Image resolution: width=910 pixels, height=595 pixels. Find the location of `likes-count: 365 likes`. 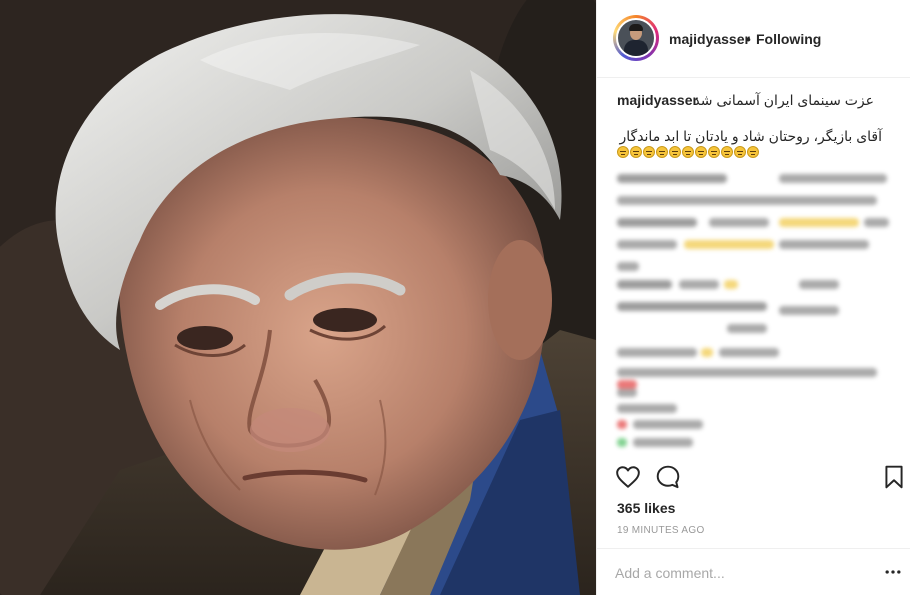

likes-count: 365 likes is located at coordinates (646, 508).